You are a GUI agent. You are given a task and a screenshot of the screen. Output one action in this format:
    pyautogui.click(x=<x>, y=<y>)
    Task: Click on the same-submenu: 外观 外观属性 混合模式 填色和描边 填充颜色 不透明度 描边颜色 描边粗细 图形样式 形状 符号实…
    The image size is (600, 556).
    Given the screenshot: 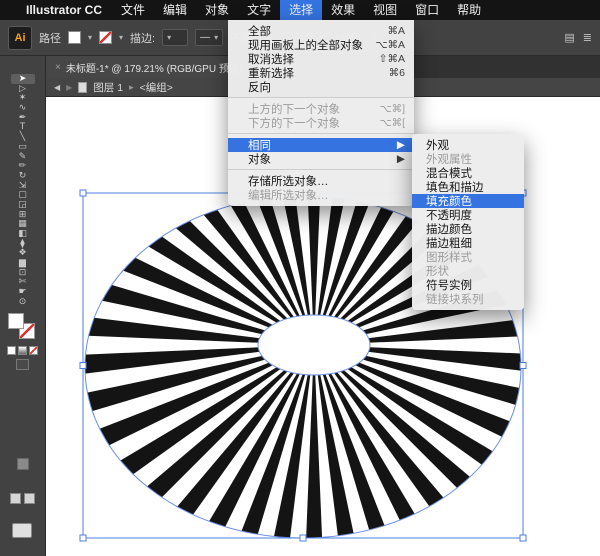 What is the action you would take?
    pyautogui.click(x=468, y=222)
    